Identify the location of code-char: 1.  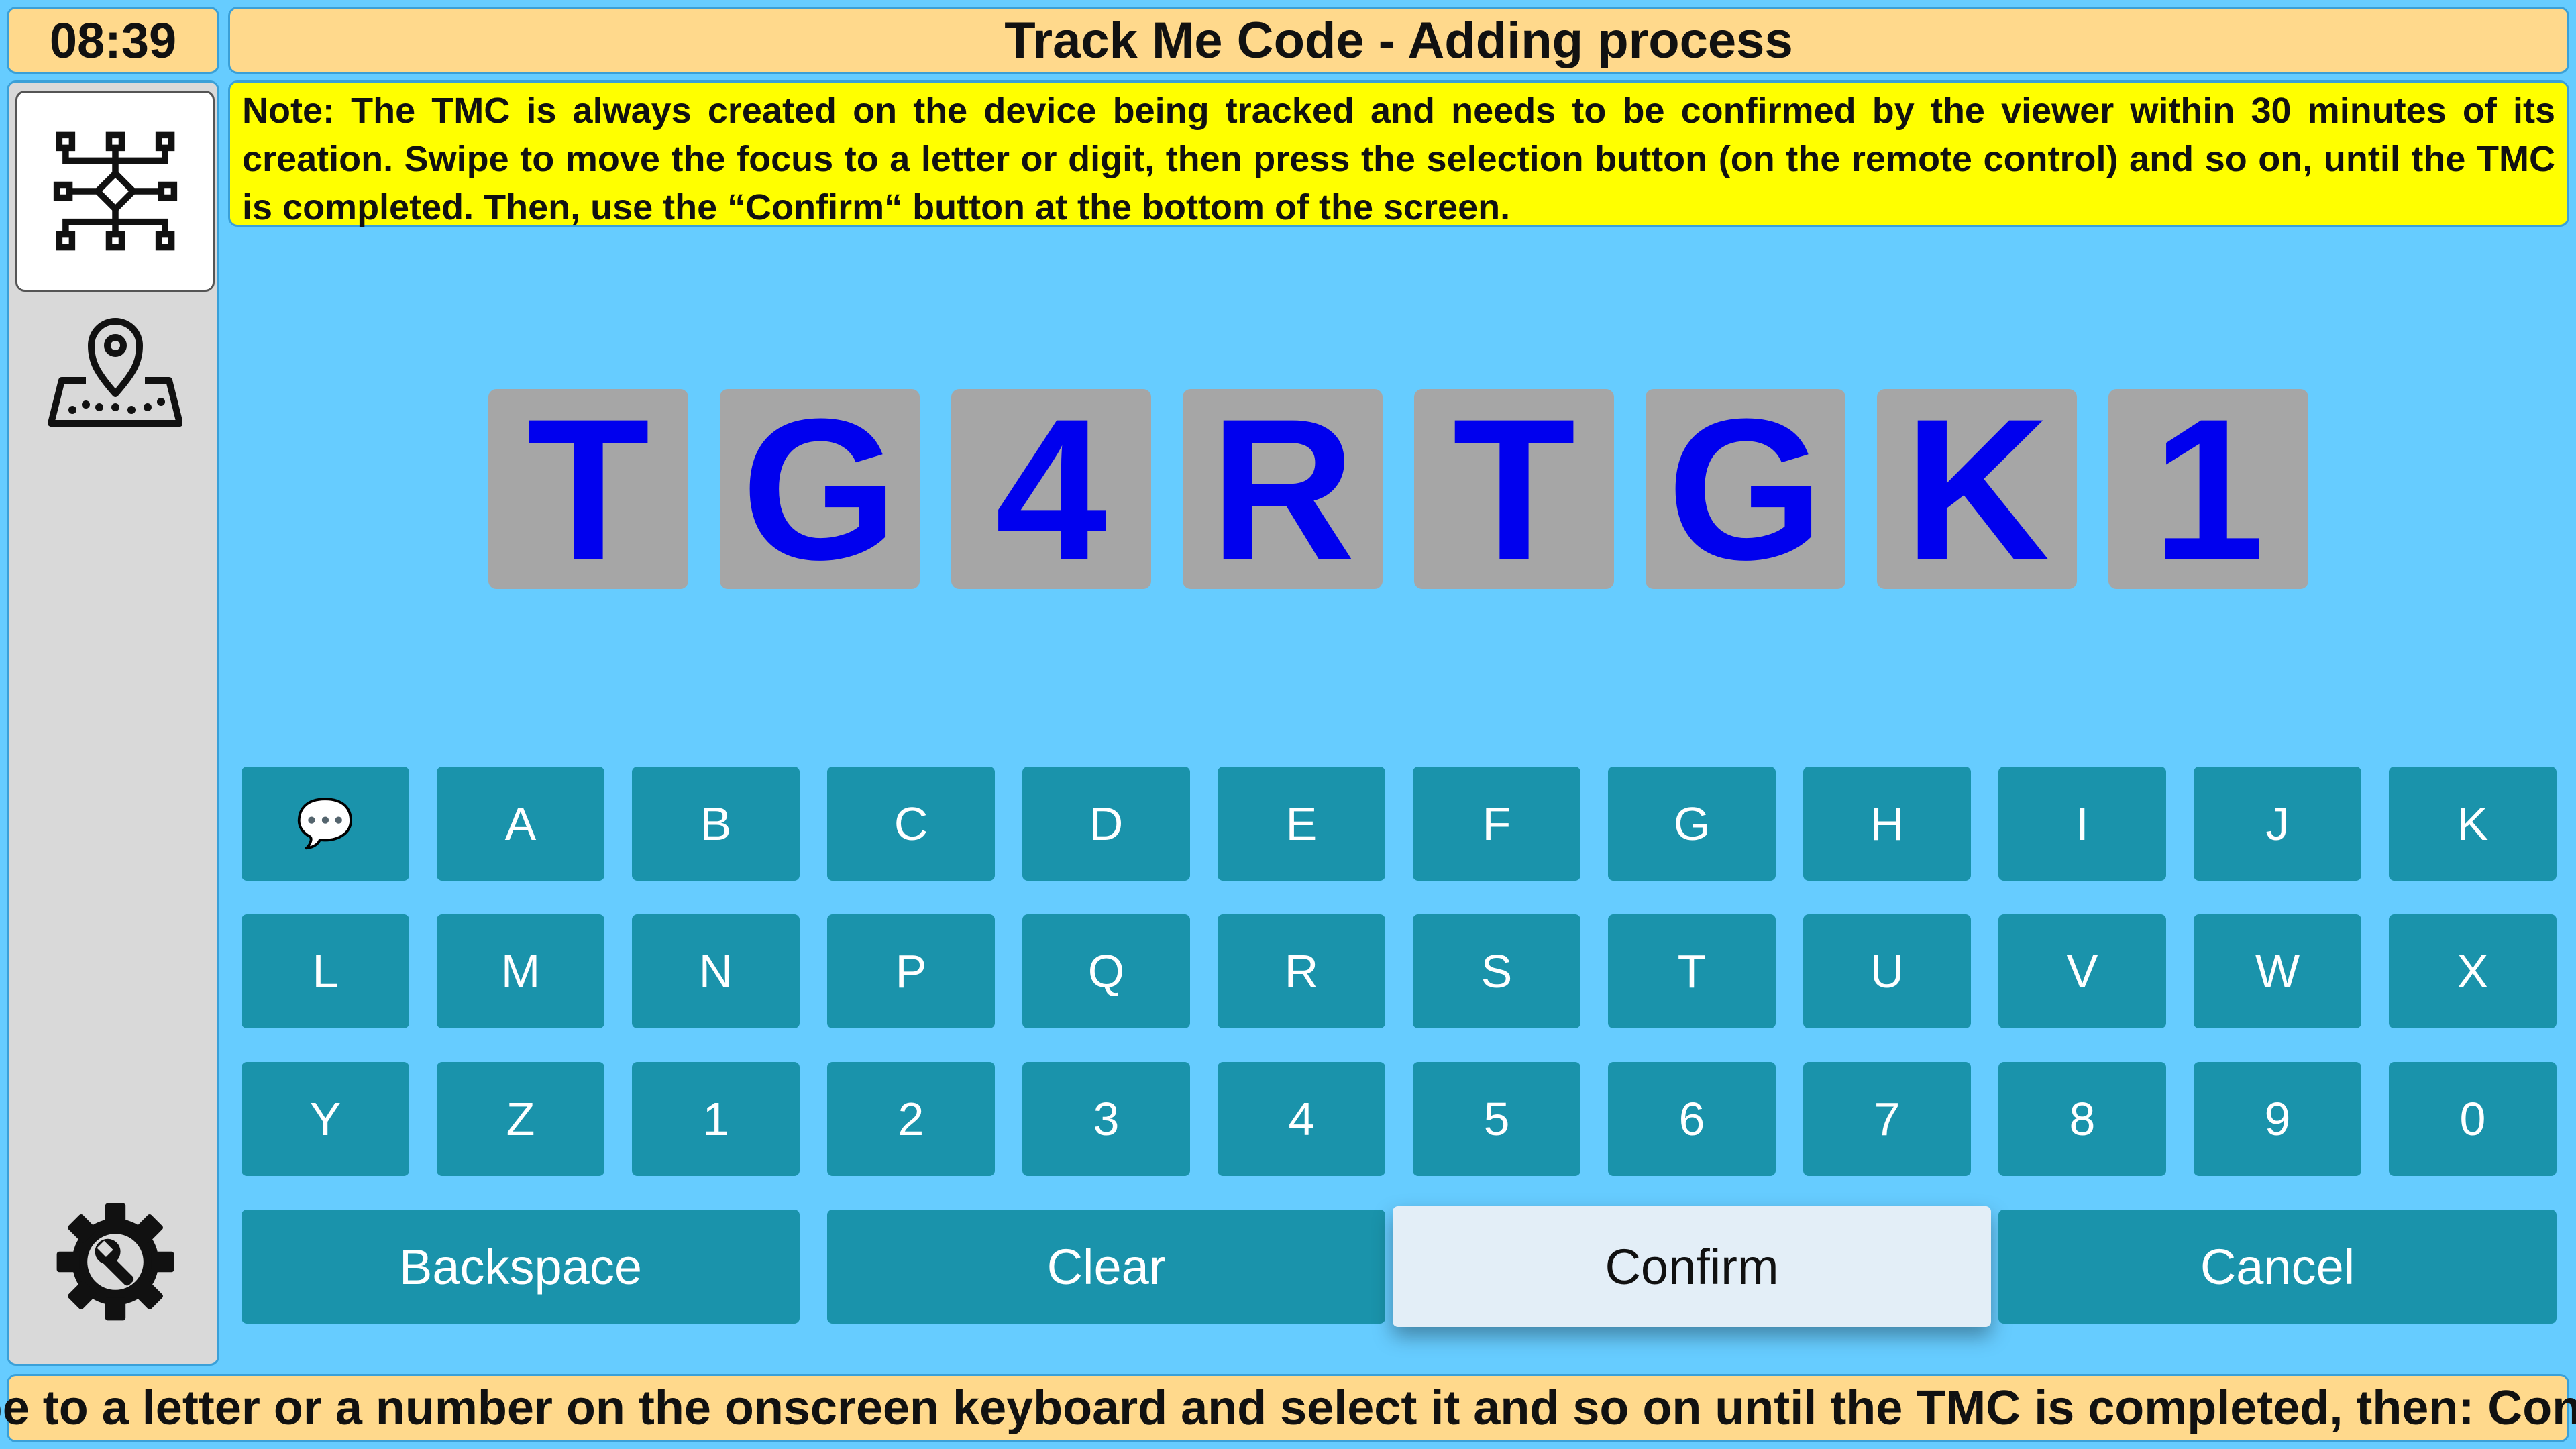
(2208, 489).